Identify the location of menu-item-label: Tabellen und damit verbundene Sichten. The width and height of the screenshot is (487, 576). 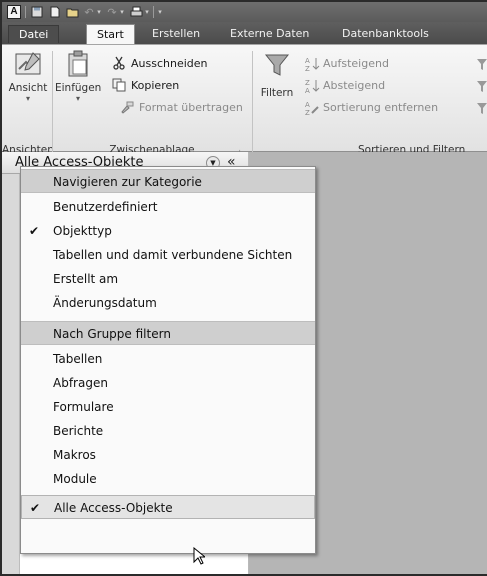
(173, 255).